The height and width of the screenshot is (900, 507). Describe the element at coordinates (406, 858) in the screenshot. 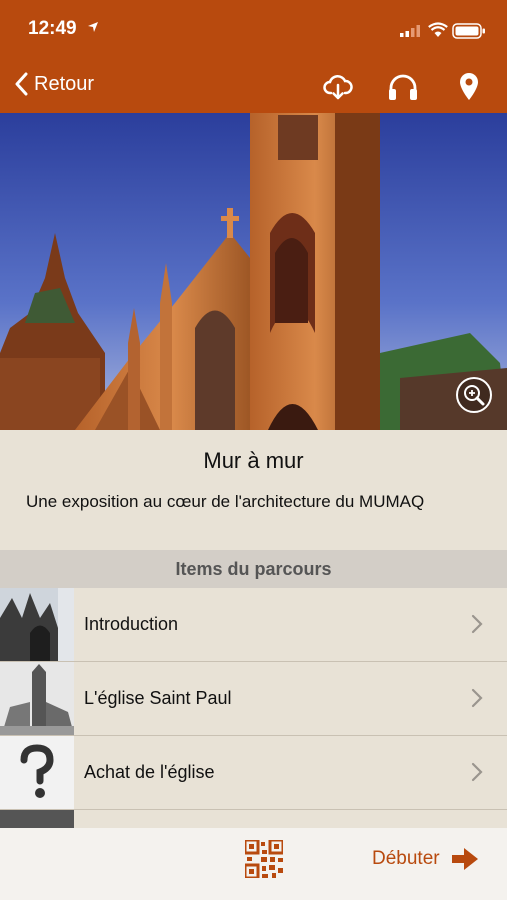

I see `start-label: Débuter` at that location.